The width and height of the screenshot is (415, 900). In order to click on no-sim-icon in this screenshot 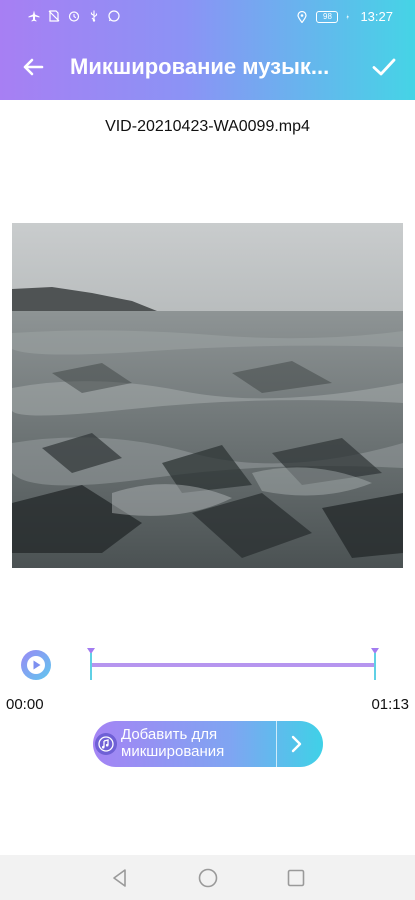, I will do `click(54, 16)`.